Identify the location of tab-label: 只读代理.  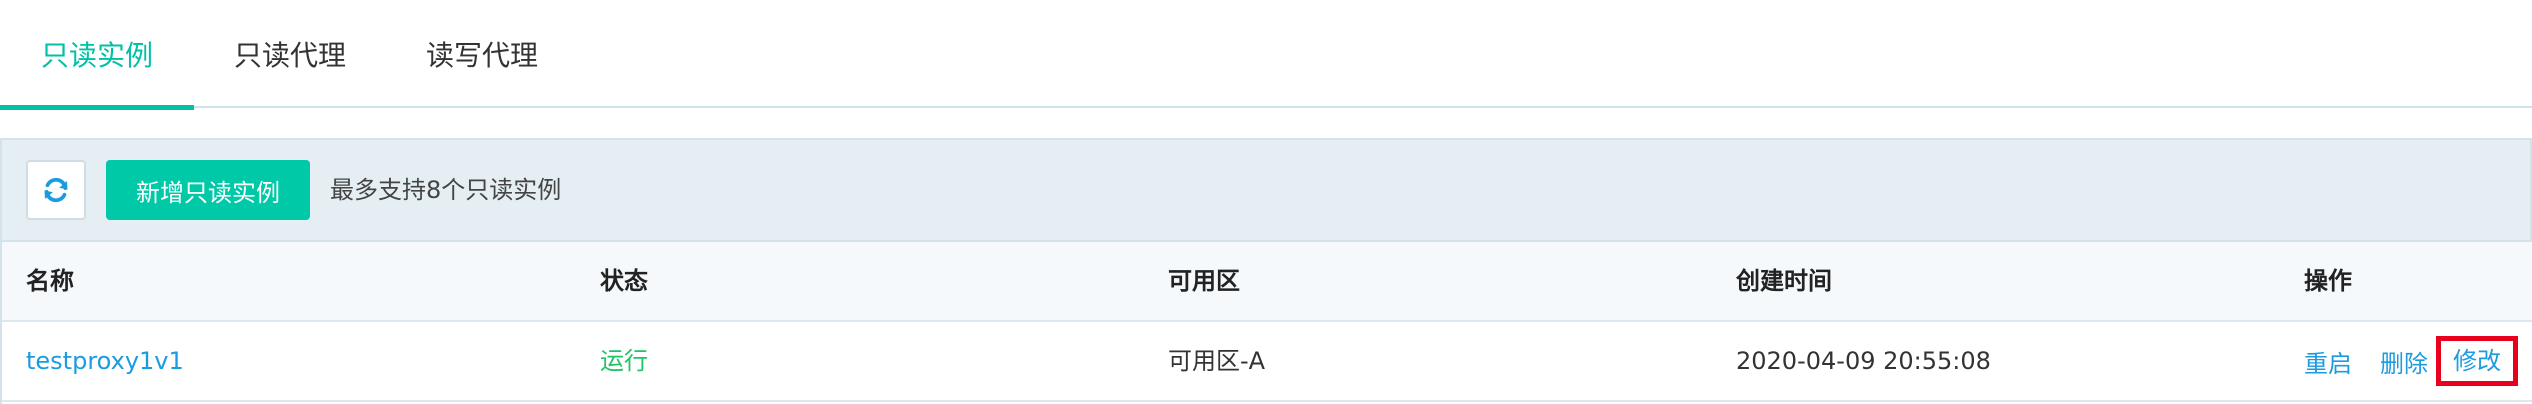
(289, 55).